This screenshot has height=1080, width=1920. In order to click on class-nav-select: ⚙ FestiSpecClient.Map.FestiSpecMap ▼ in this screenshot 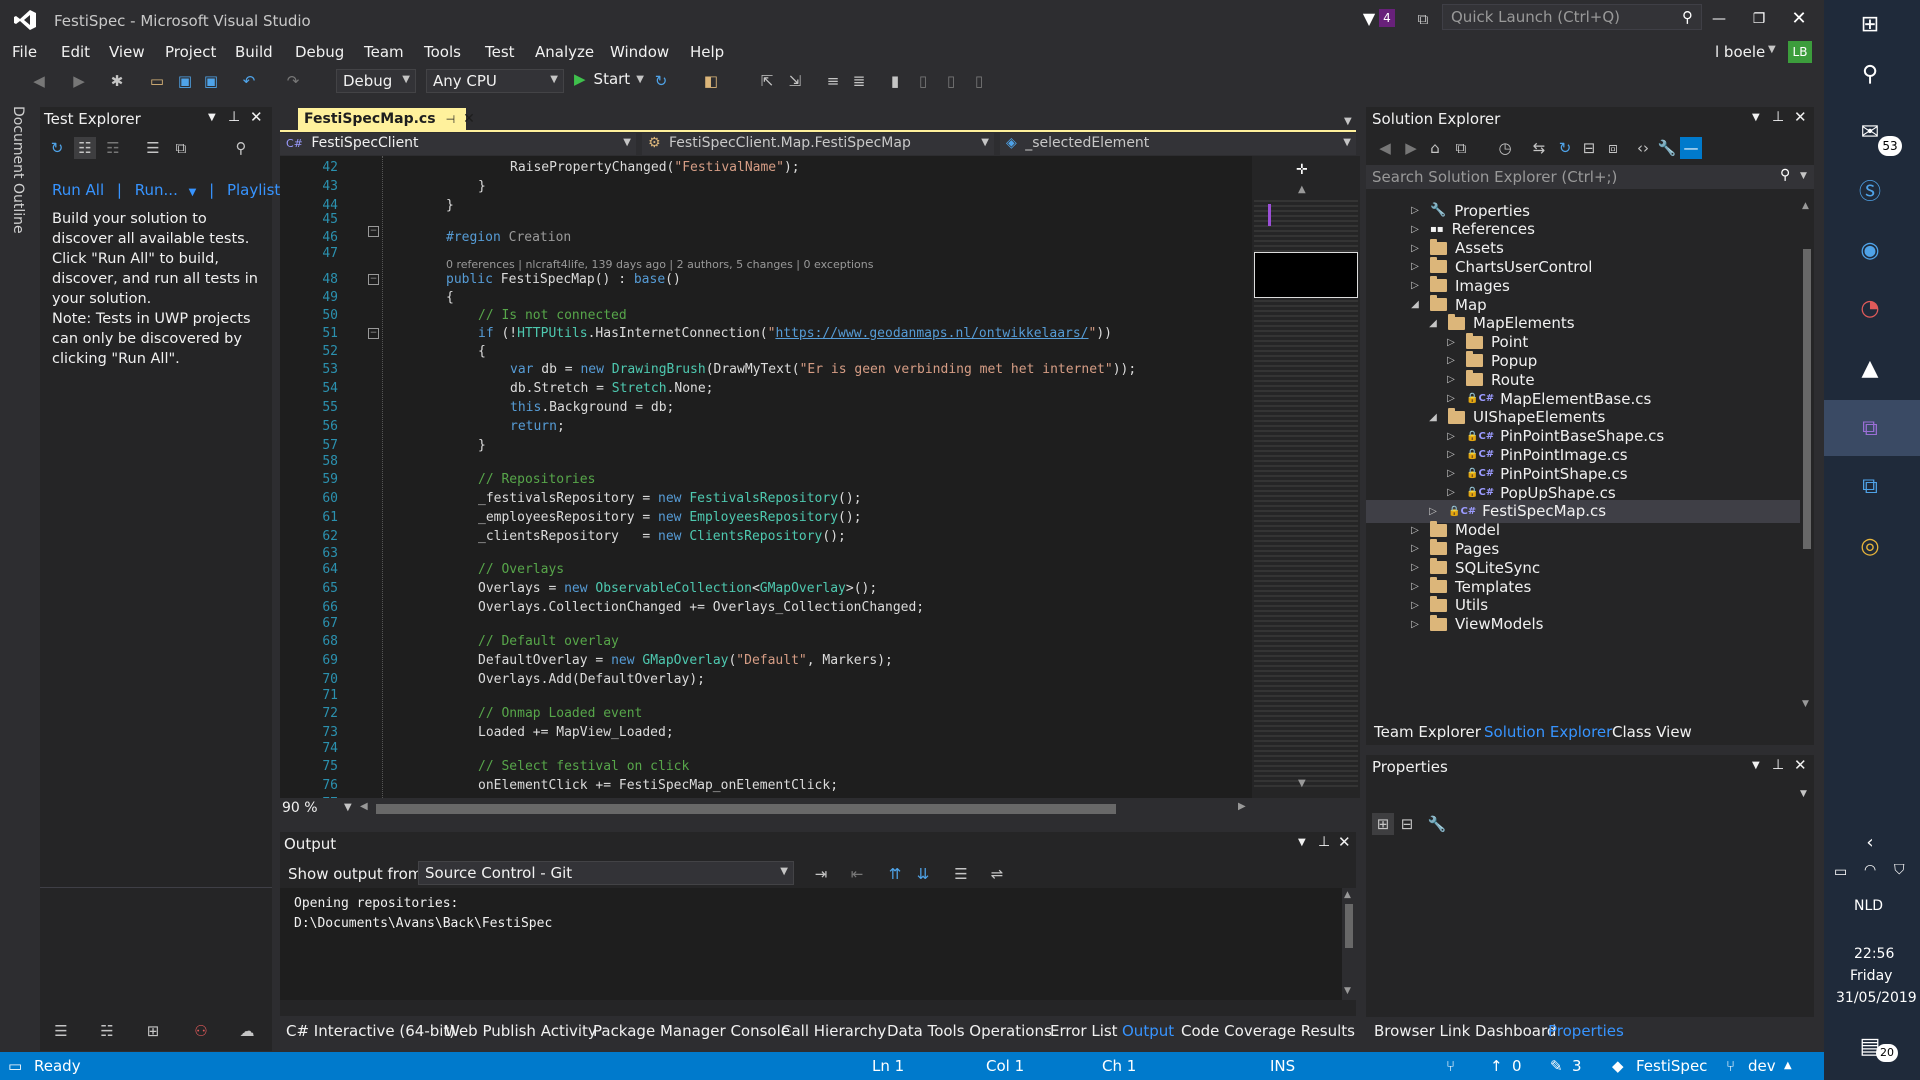, I will do `click(818, 144)`.